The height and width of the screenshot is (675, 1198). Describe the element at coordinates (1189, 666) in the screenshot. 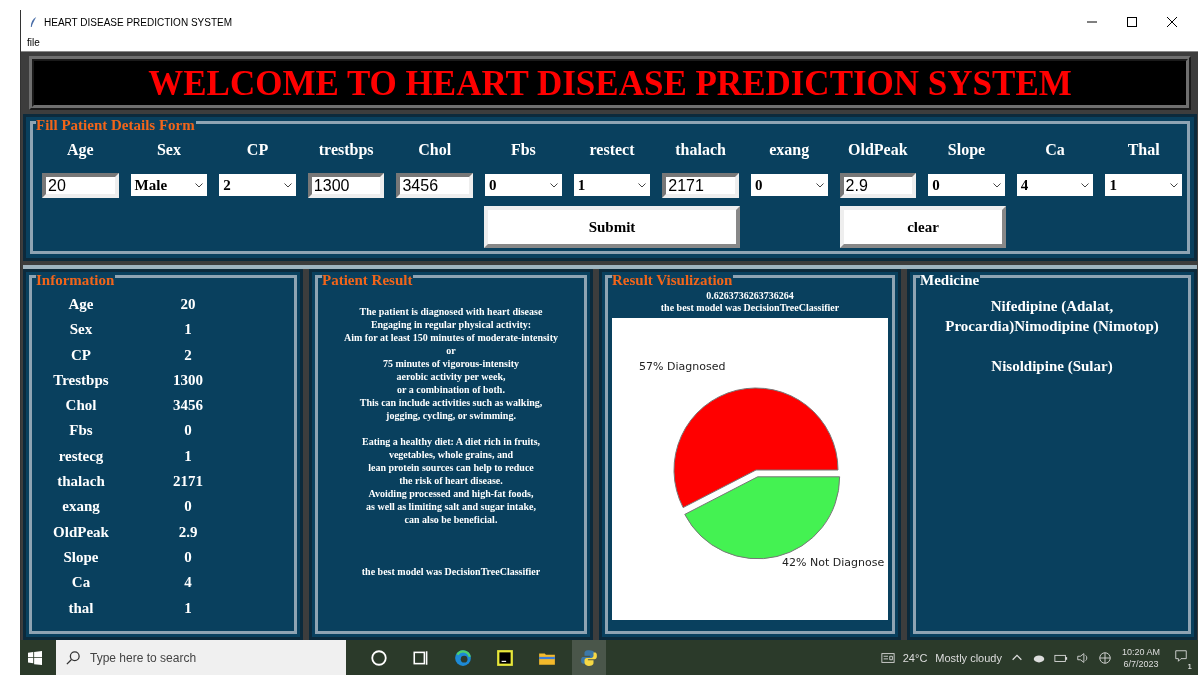

I see `notification-count: 1` at that location.